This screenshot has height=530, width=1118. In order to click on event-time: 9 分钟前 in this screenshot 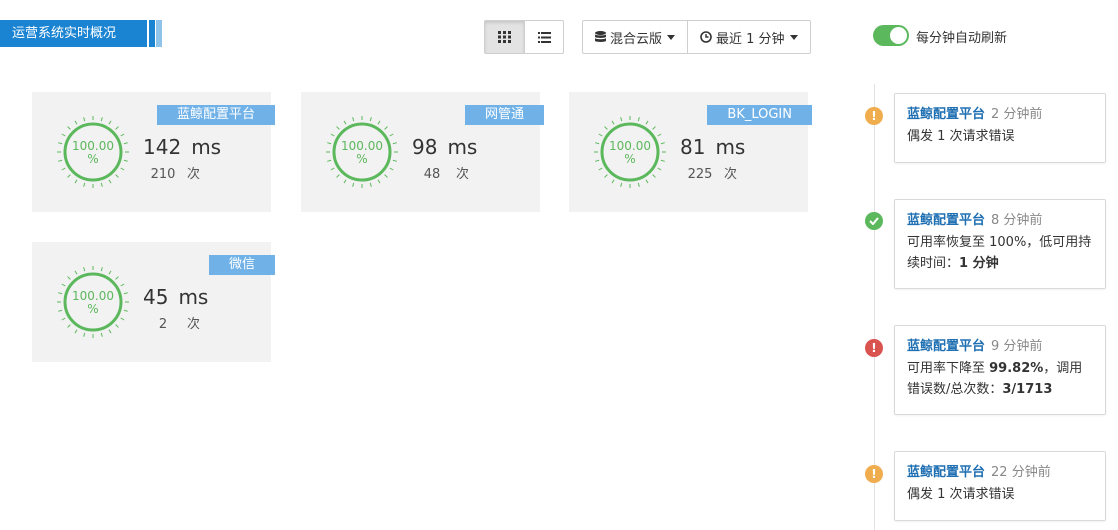, I will do `click(1017, 346)`.